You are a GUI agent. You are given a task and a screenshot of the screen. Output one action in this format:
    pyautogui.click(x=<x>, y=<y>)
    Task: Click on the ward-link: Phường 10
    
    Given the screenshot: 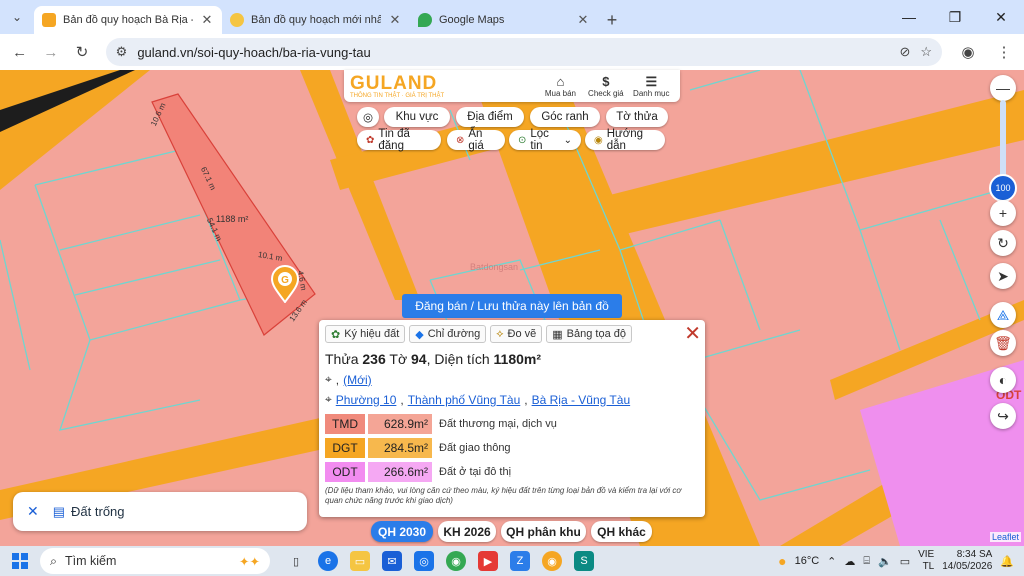 What is the action you would take?
    pyautogui.click(x=366, y=400)
    